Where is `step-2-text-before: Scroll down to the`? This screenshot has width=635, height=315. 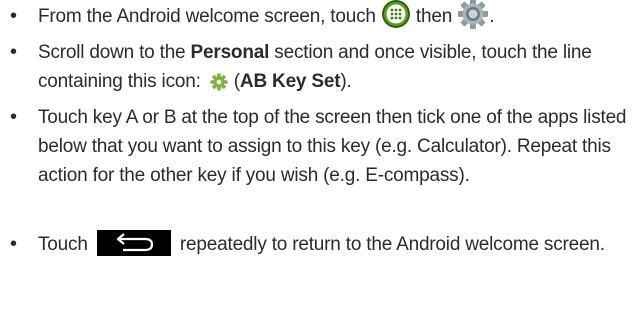
step-2-text-before: Scroll down to the is located at coordinates (112, 52).